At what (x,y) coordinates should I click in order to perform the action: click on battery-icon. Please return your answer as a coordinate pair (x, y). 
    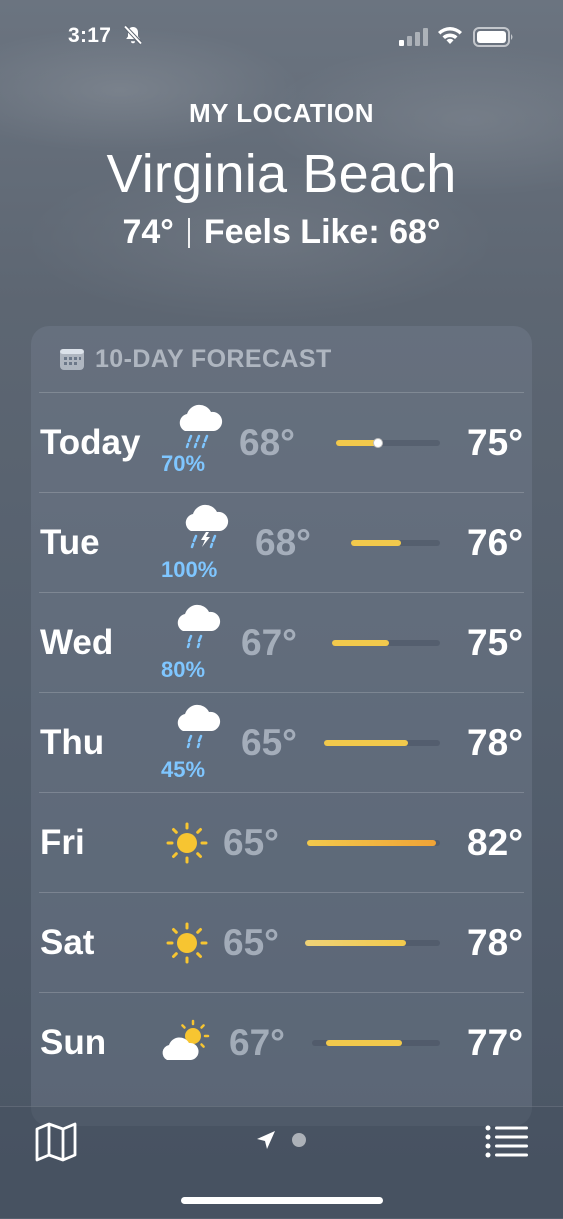
    Looking at the image, I should click on (493, 37).